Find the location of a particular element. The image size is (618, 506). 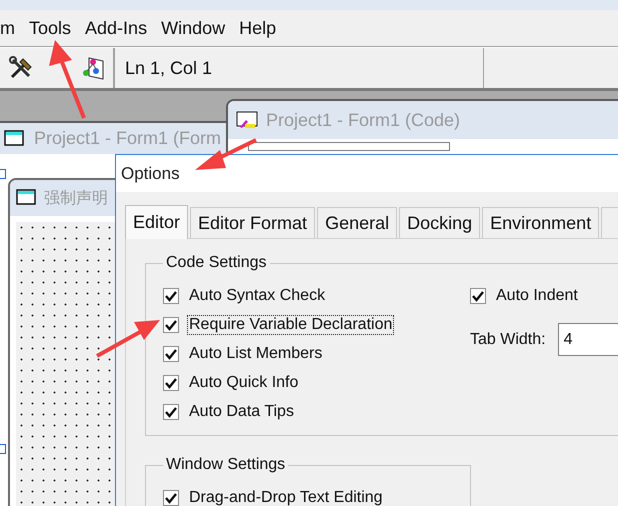

menu-item: m is located at coordinates (11, 28).